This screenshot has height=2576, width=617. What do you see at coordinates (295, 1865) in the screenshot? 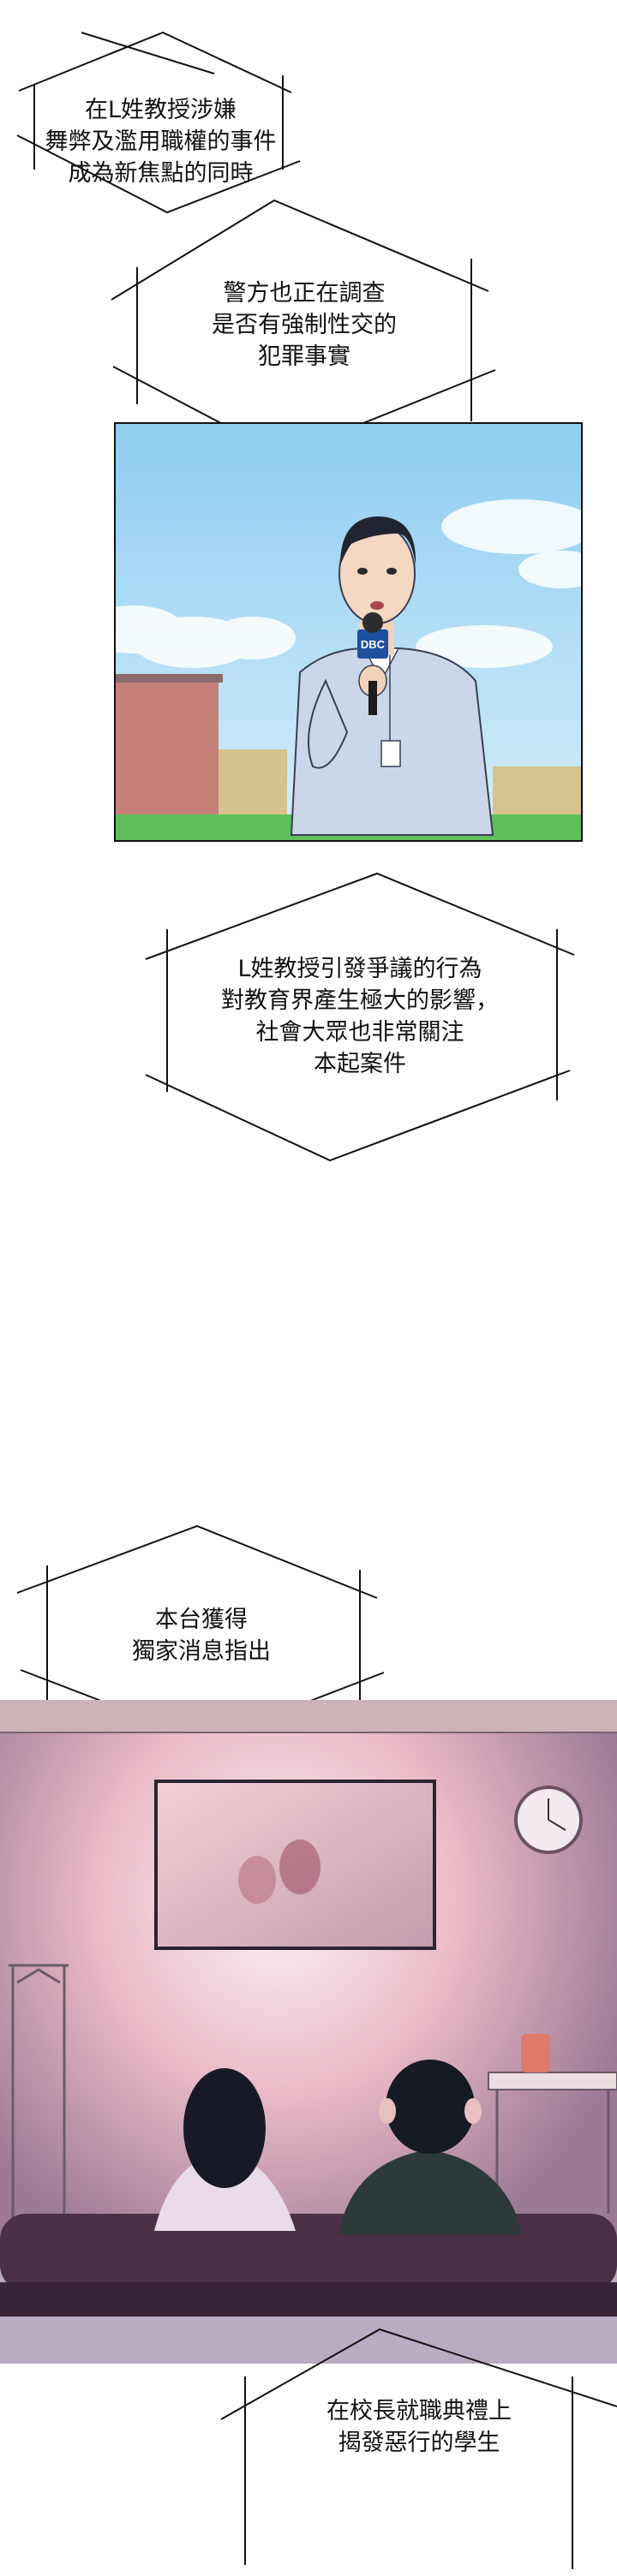
I see `tv` at bounding box center [295, 1865].